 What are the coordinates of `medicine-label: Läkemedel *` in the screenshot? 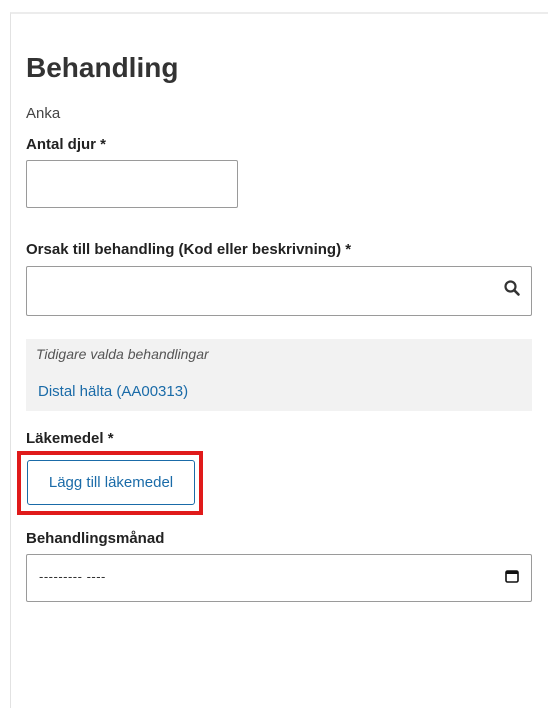 It's located at (70, 438).